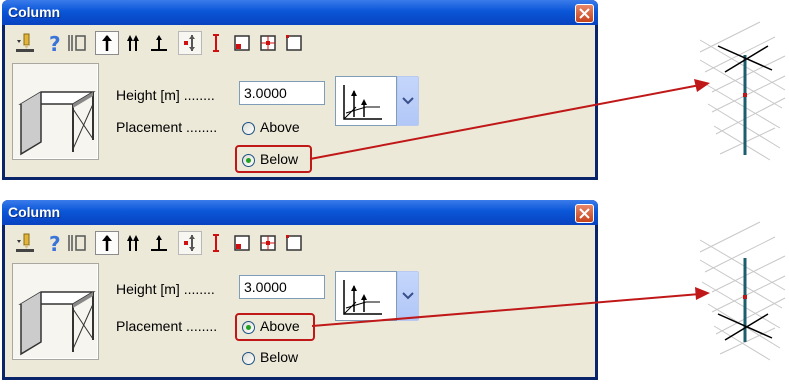 Image resolution: width=789 pixels, height=387 pixels. Describe the element at coordinates (510, 307) in the screenshot. I see `callout-arrow-above` at that location.